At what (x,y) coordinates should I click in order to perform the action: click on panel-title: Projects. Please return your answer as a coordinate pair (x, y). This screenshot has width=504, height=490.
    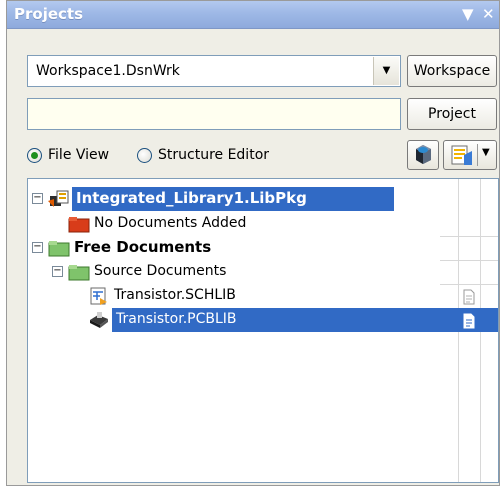
    Looking at the image, I should click on (49, 14).